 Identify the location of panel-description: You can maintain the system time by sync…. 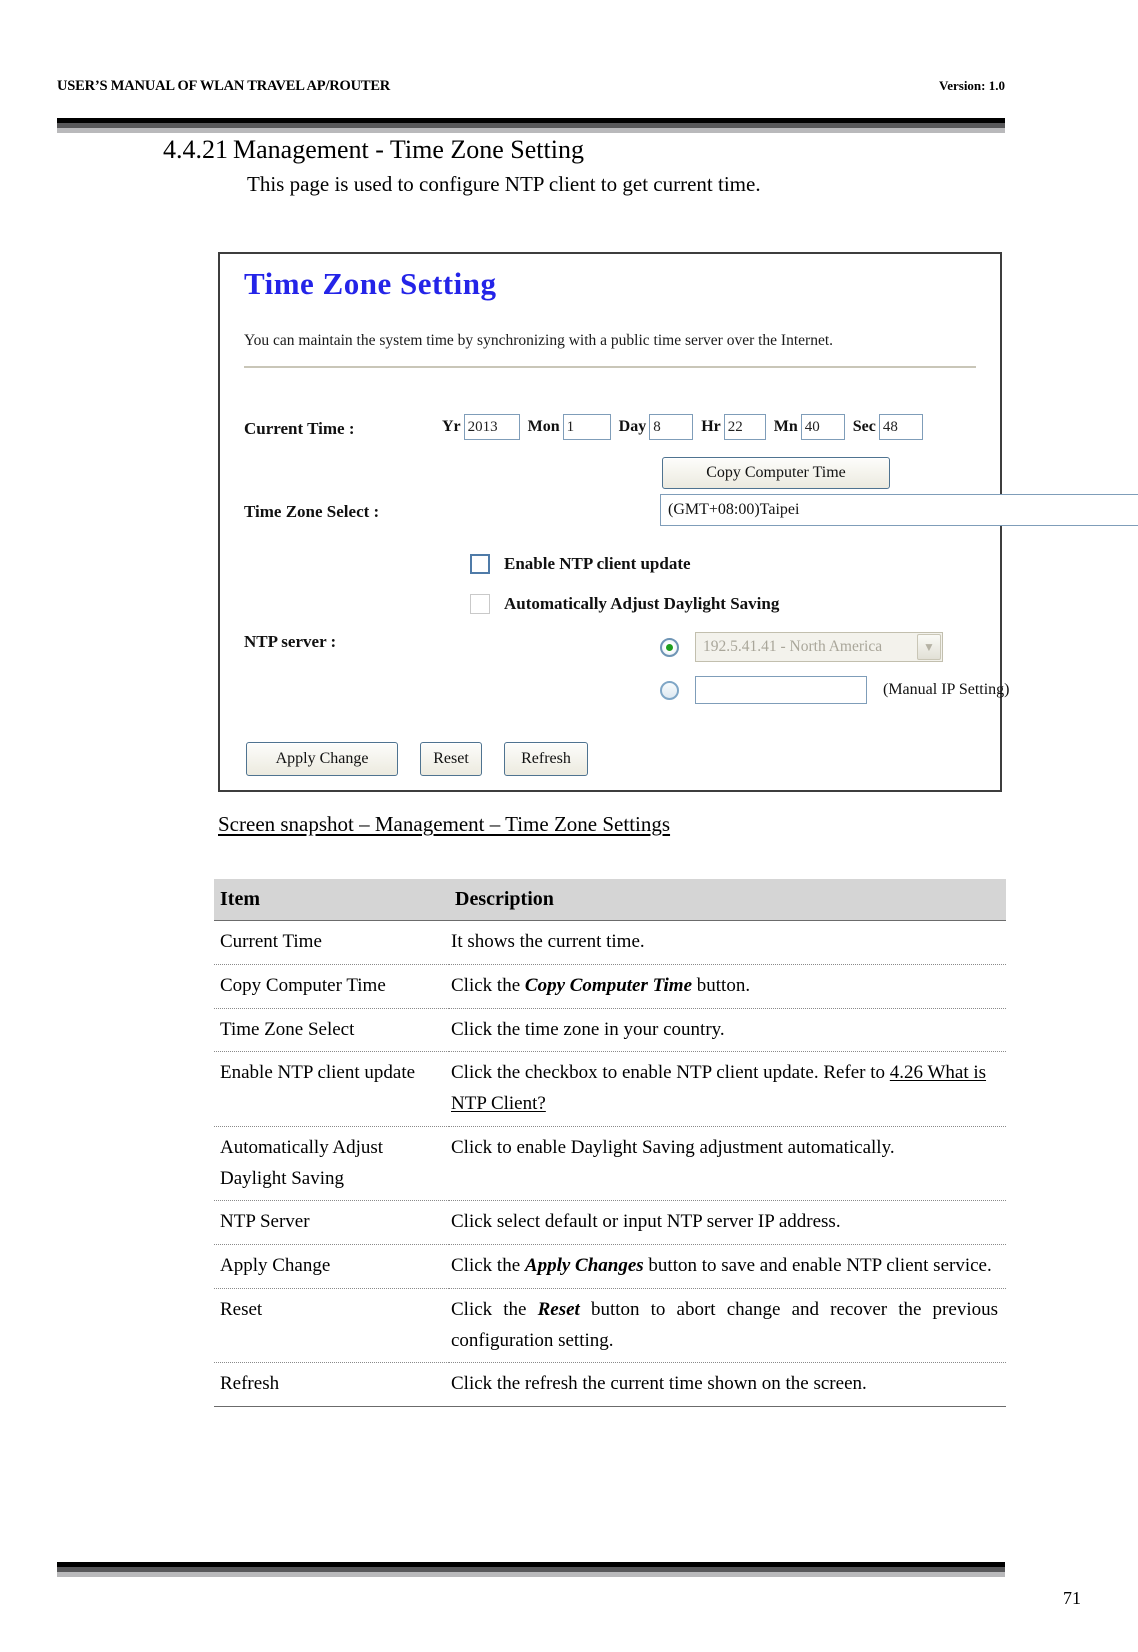
(539, 340).